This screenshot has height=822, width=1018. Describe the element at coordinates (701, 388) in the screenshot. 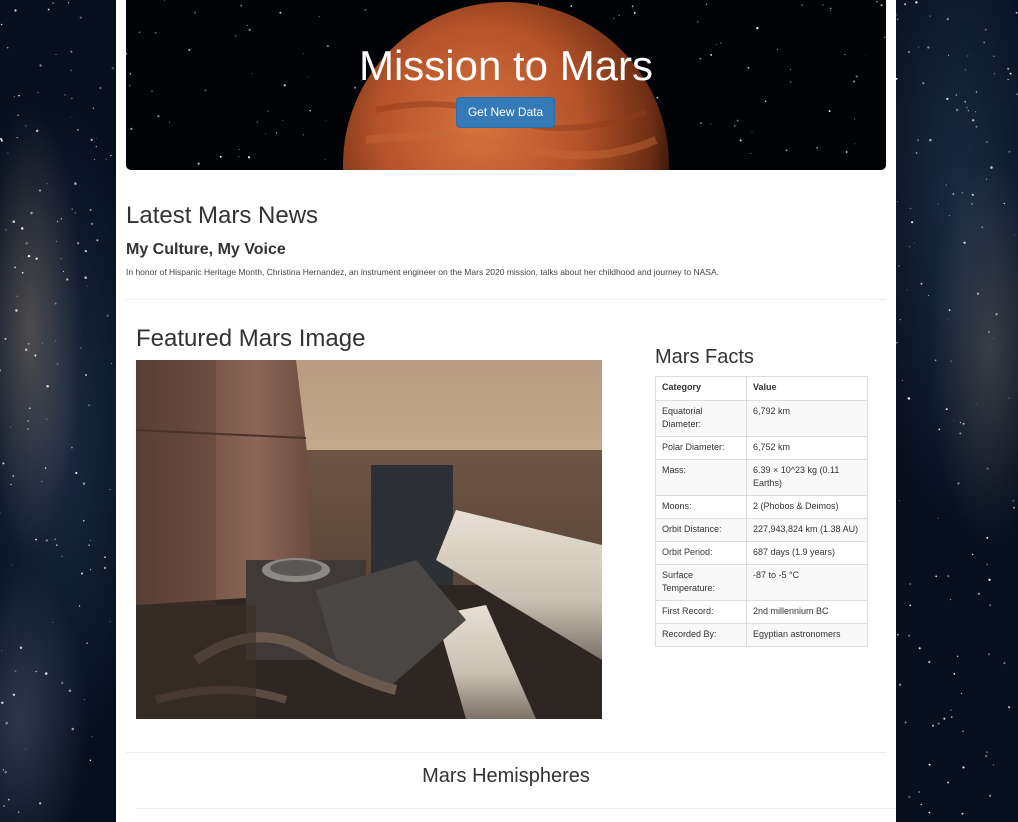

I see `table-header-category: Category` at that location.